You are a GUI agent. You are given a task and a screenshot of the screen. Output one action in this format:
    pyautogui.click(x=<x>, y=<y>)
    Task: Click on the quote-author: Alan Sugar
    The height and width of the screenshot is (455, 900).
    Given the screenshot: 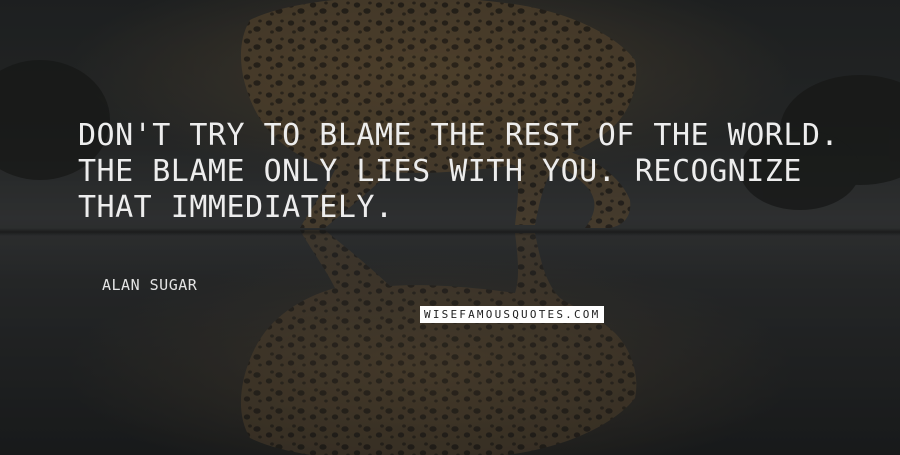 What is the action you would take?
    pyautogui.click(x=150, y=285)
    